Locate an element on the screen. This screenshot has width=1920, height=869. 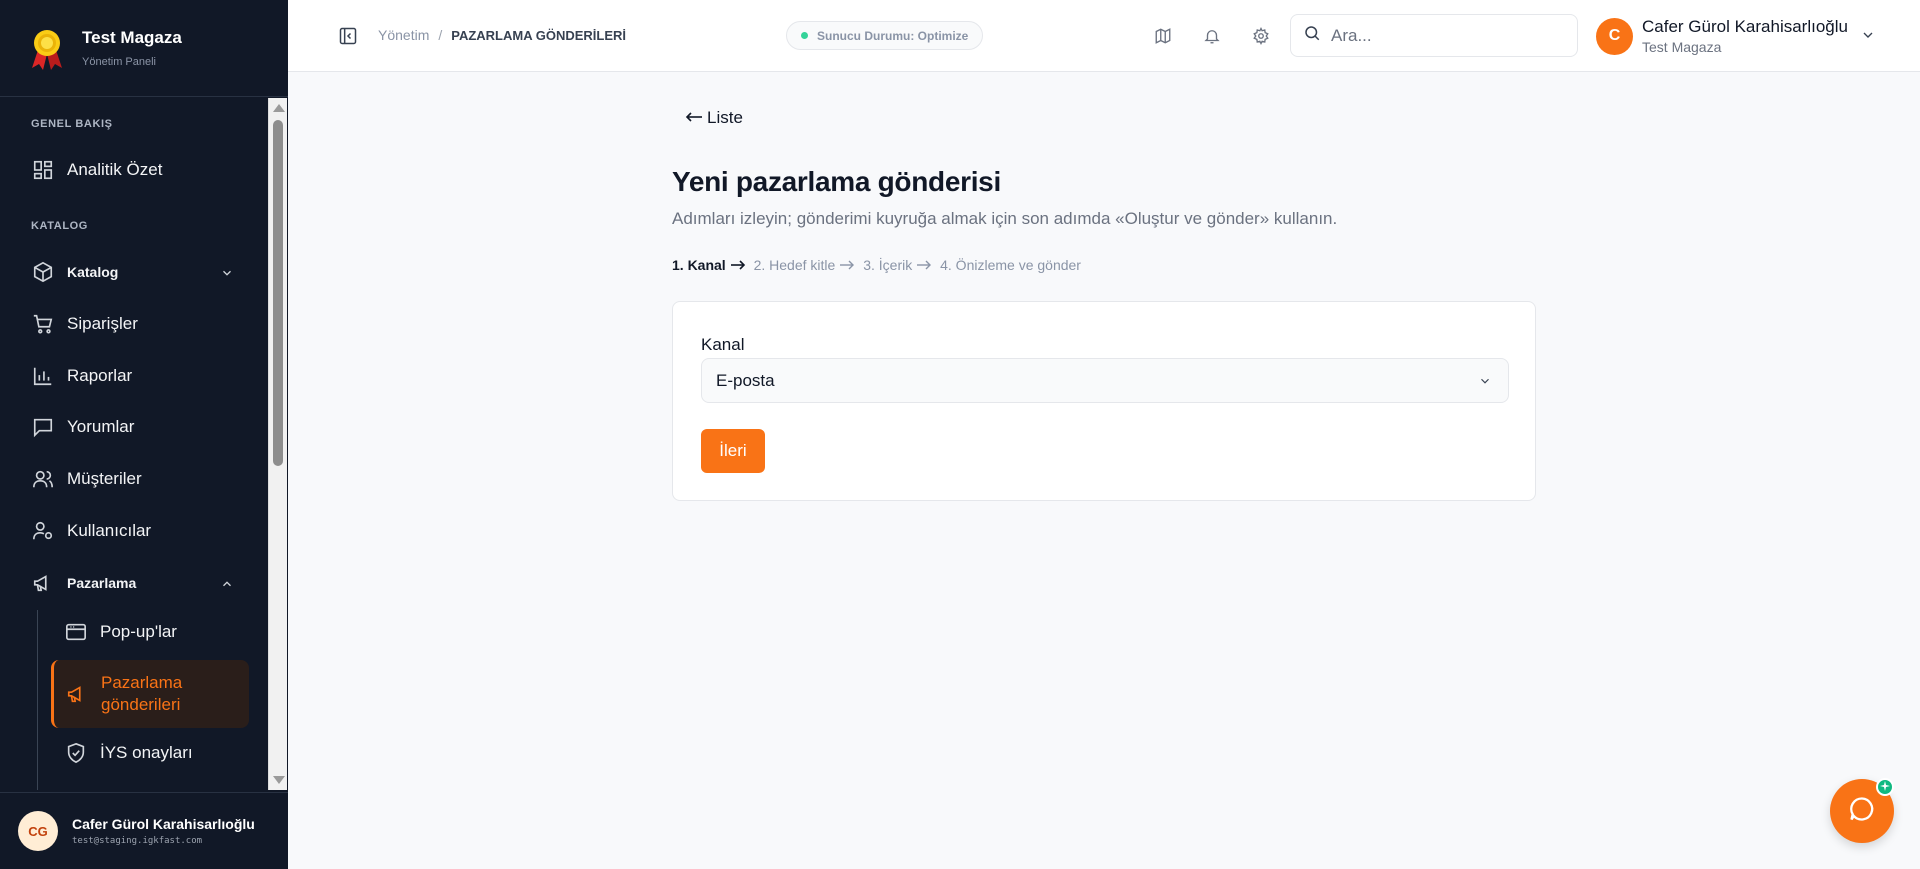
chevron-up-icon is located at coordinates (227, 586).